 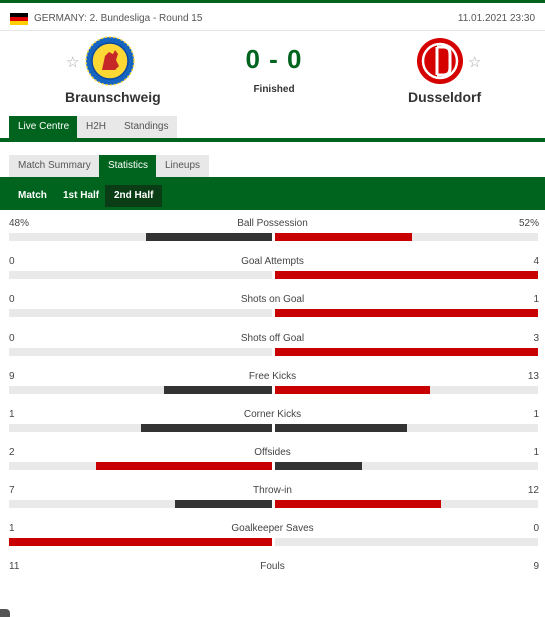 What do you see at coordinates (272, 566) in the screenshot?
I see `stat-name: Fouls` at bounding box center [272, 566].